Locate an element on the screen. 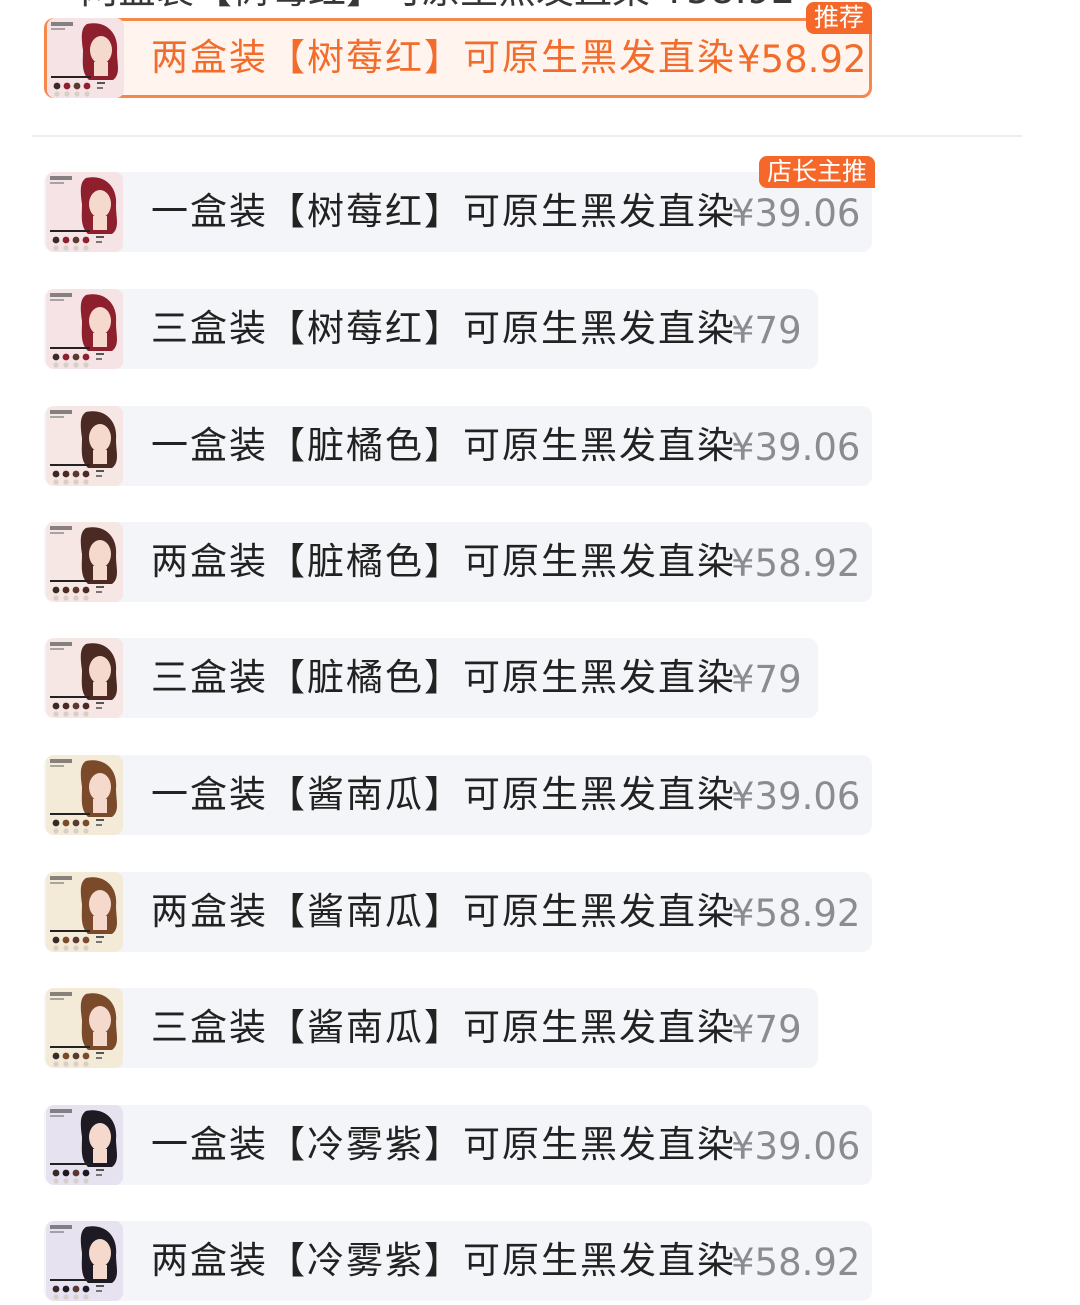 The width and height of the screenshot is (1080, 1305). sku-option-selected: 两盒装【树莓红】可原生黑发直染 ¥58.92 推荐 is located at coordinates (458, 50).